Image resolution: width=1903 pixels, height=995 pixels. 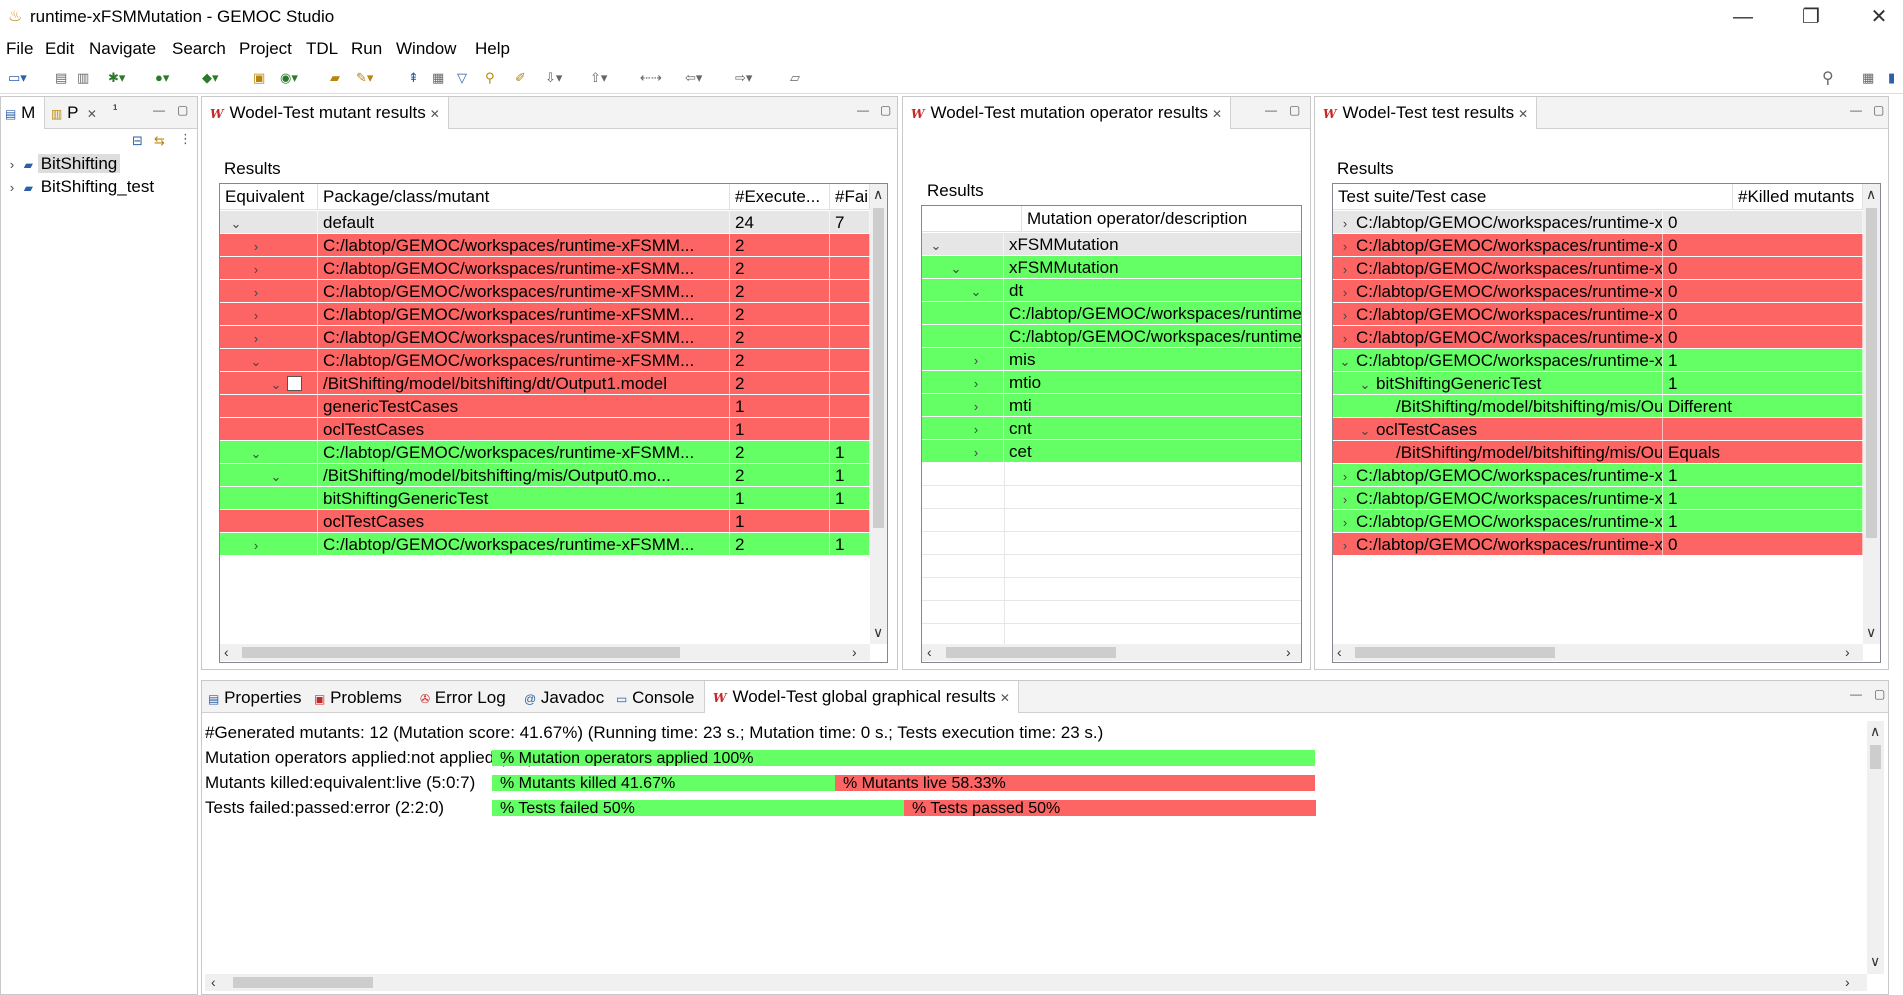 What do you see at coordinates (199, 49) in the screenshot?
I see `menu-search: Search` at bounding box center [199, 49].